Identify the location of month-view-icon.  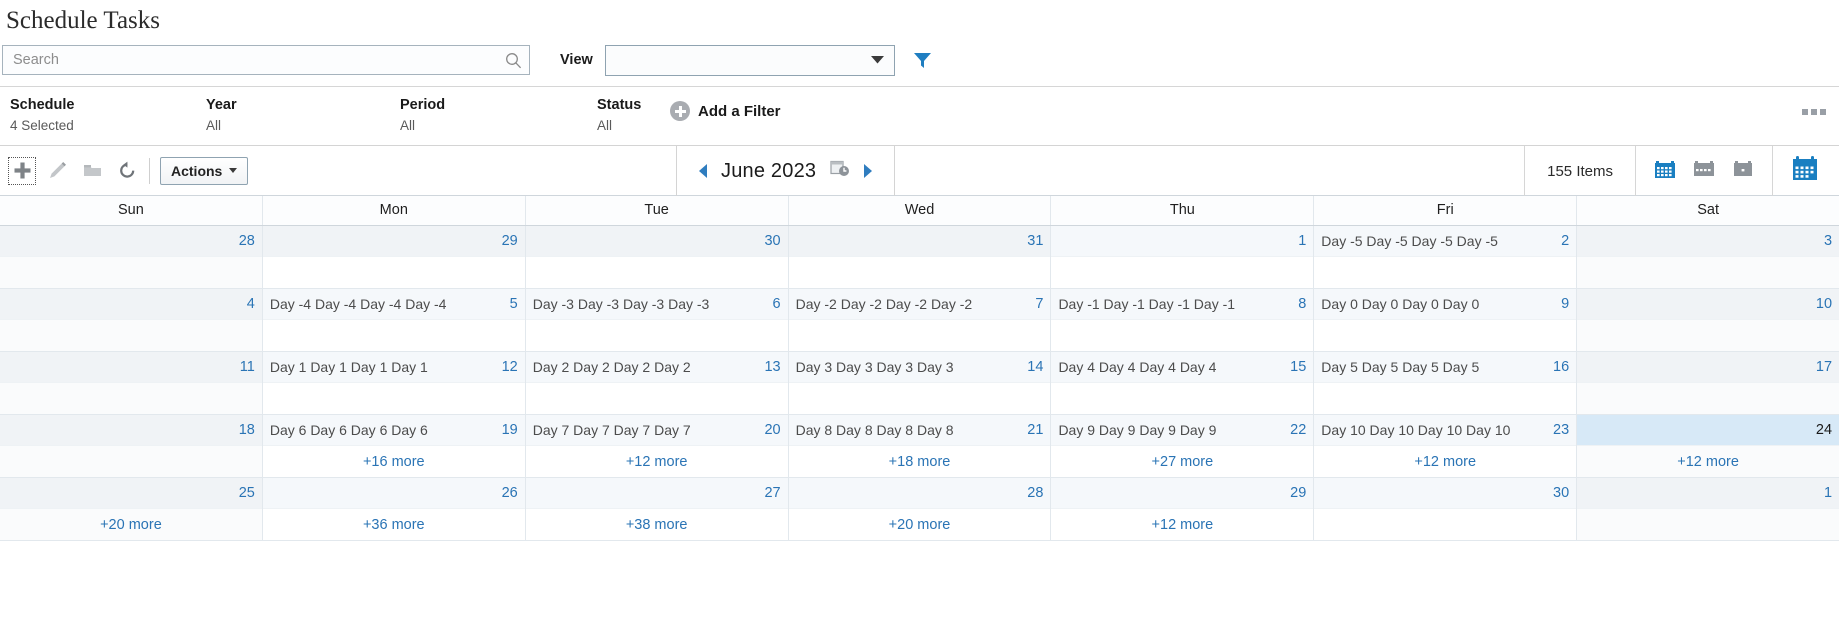
(1665, 171).